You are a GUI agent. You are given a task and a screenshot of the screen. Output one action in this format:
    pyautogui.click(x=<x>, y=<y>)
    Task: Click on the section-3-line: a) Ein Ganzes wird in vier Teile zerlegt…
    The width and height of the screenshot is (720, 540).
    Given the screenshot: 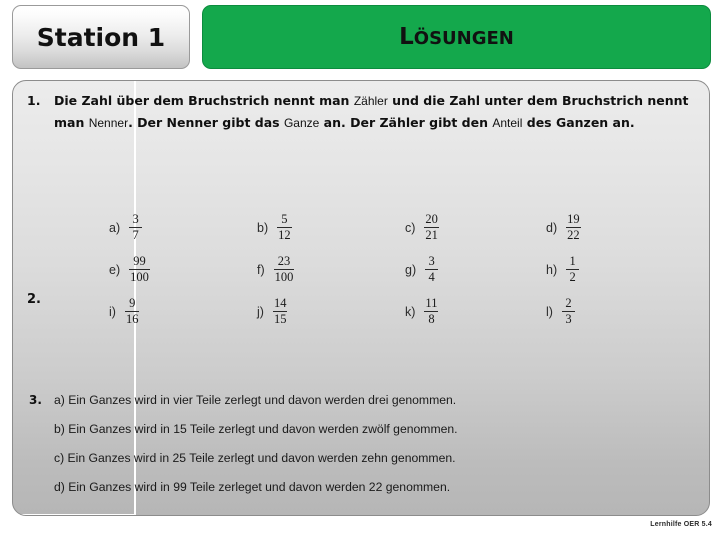 What is the action you would take?
    pyautogui.click(x=255, y=400)
    